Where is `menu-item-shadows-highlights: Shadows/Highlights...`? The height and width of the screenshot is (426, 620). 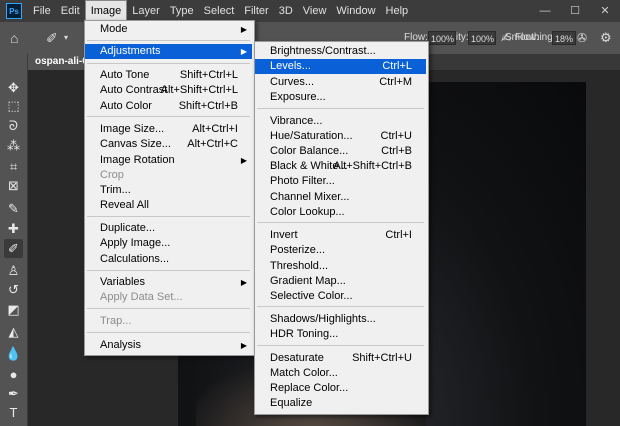 menu-item-shadows-highlights: Shadows/Highlights... is located at coordinates (340, 319).